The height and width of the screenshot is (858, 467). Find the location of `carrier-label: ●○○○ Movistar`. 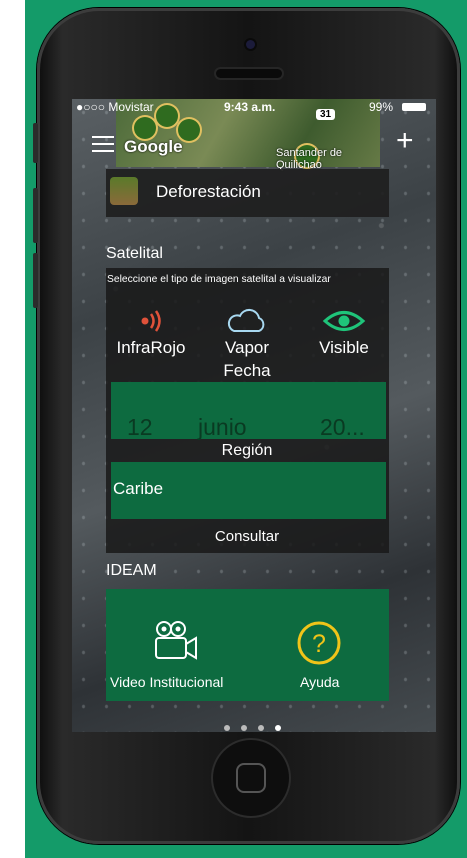

carrier-label: ●○○○ Movistar is located at coordinates (115, 107).